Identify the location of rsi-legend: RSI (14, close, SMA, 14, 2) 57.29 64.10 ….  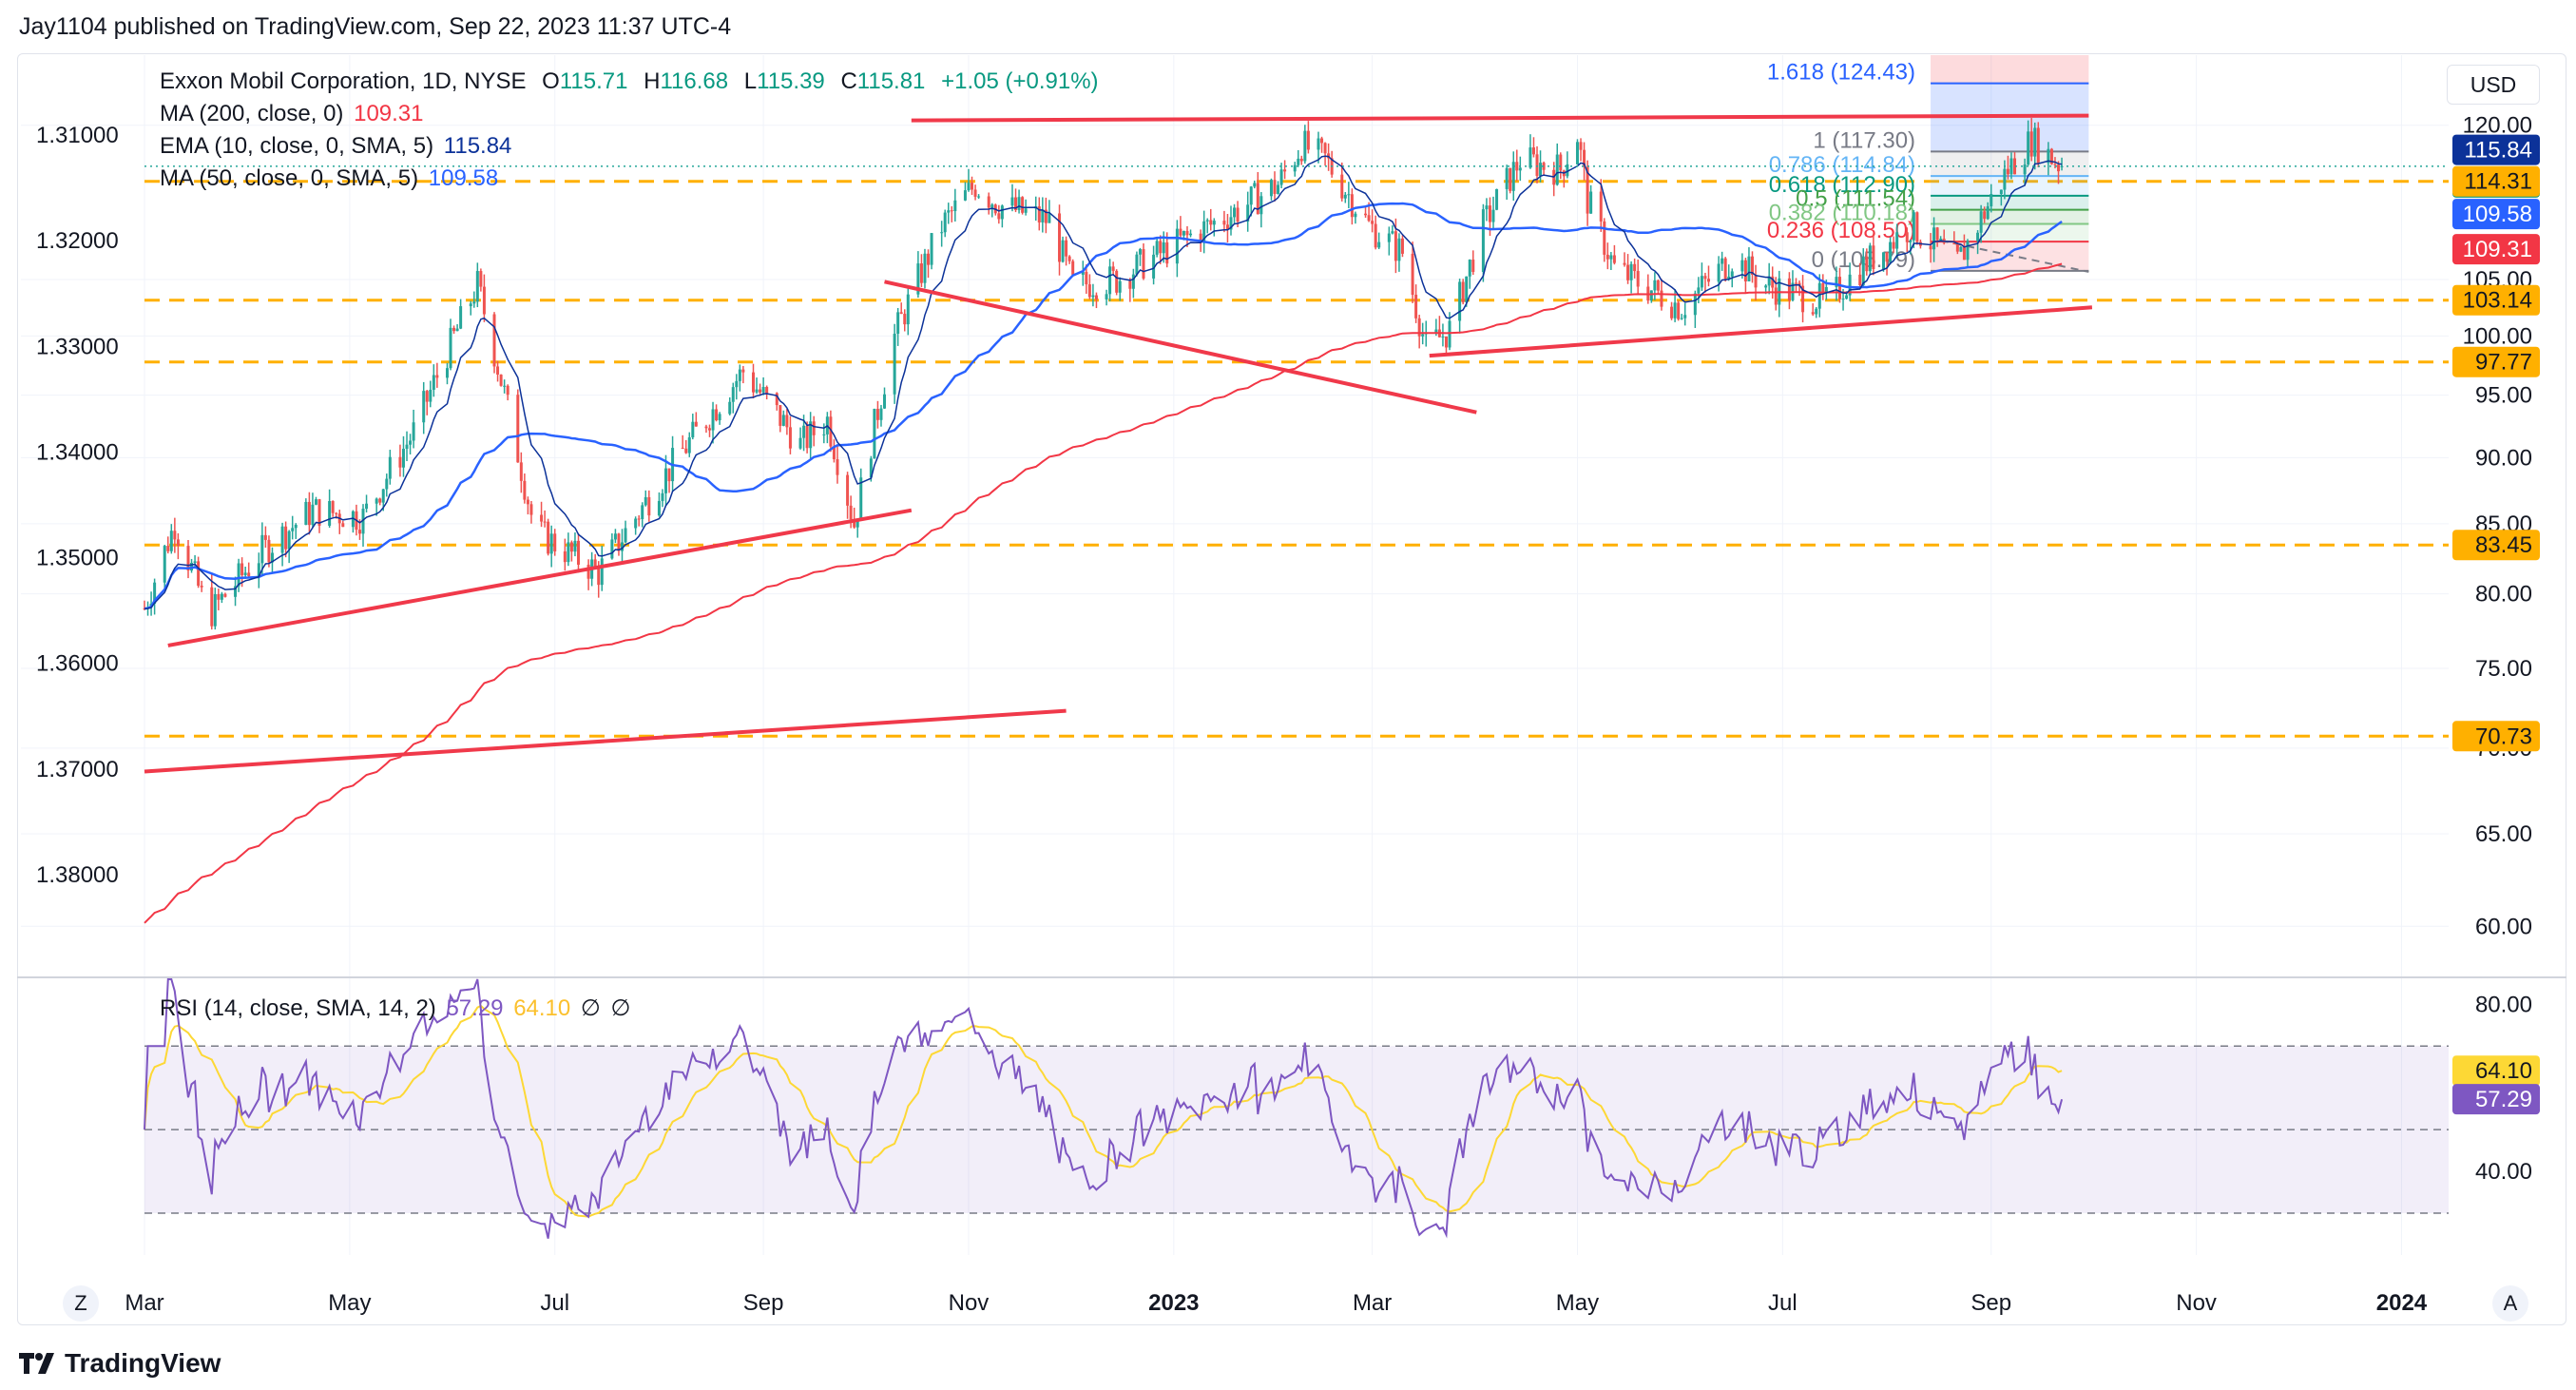
(395, 1008).